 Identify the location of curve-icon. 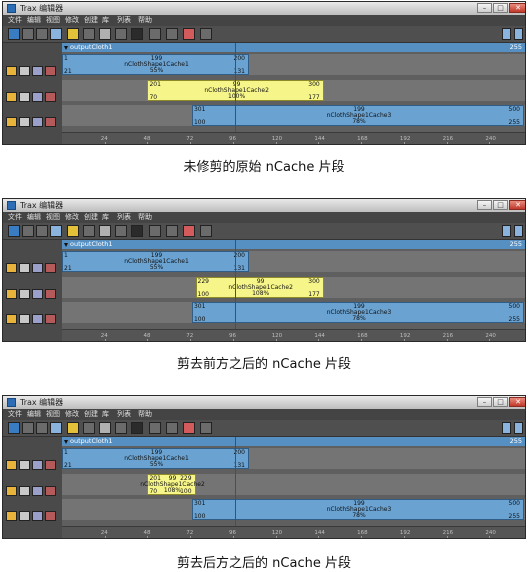
(105, 231).